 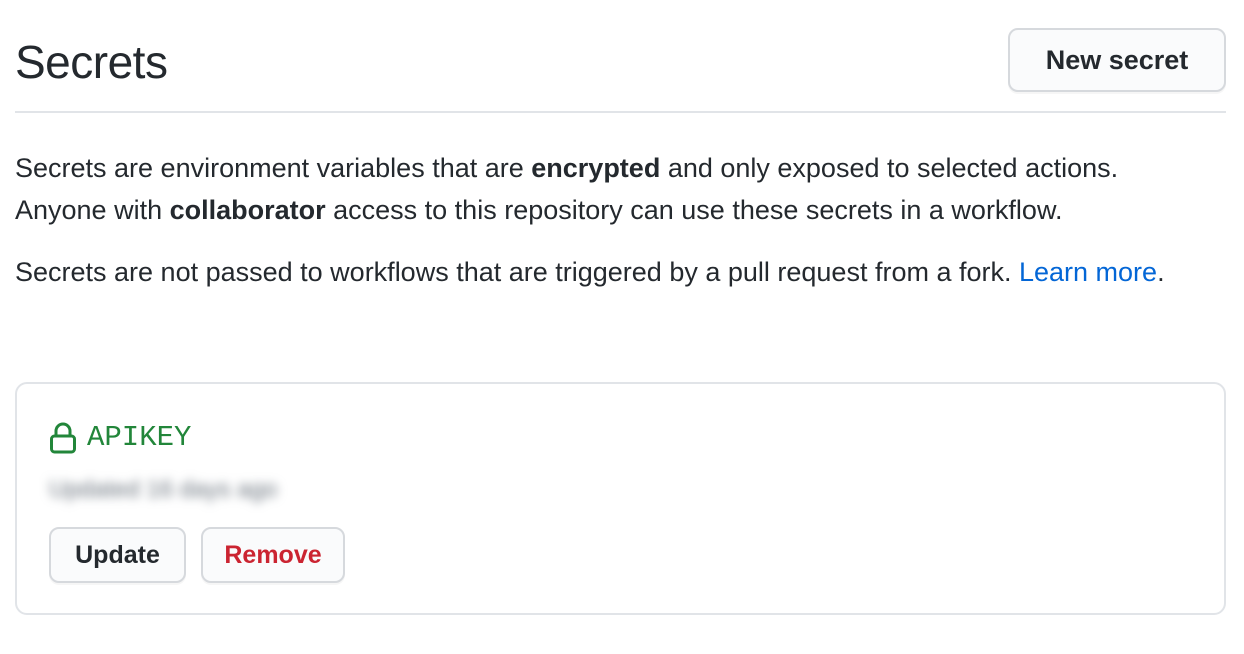 I want to click on secret-name: APIKEY, so click(x=139, y=437).